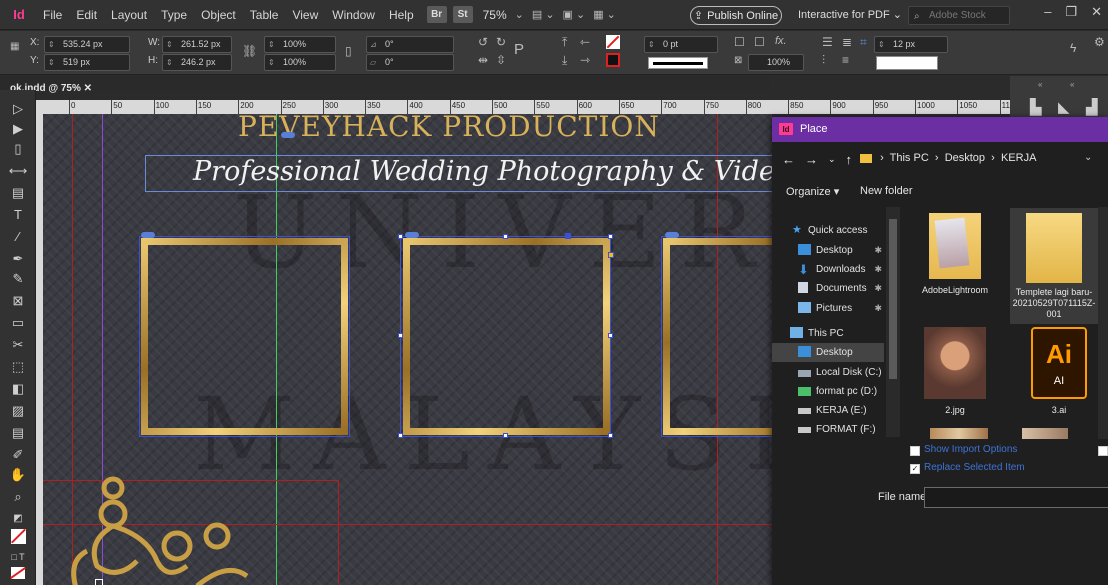 The image size is (1108, 585). Describe the element at coordinates (959, 15) in the screenshot. I see `stock-search-input: ⌕ Adobe Stock` at that location.